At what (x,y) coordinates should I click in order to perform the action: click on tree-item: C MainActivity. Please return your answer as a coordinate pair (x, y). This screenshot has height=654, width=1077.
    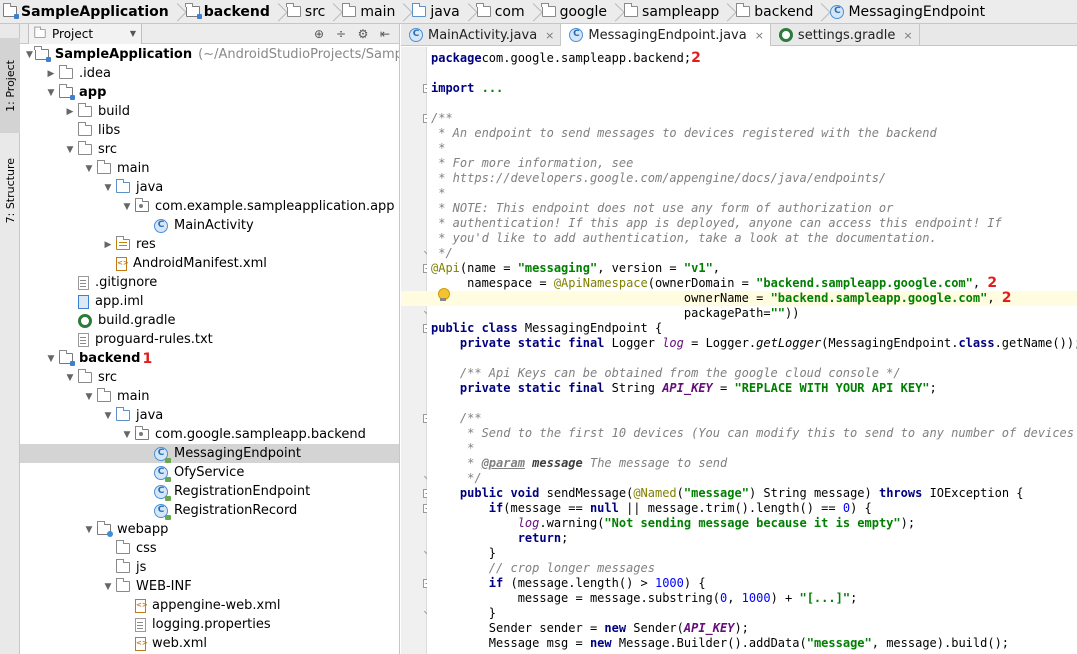
    Looking at the image, I should click on (209, 225).